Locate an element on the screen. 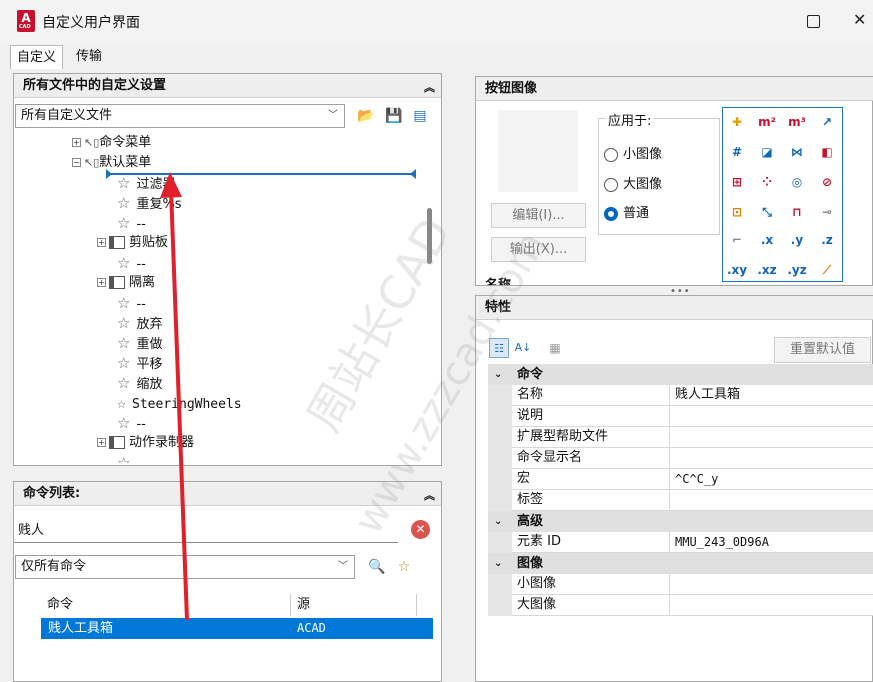  drop-line-left-marker is located at coordinates (109, 174).